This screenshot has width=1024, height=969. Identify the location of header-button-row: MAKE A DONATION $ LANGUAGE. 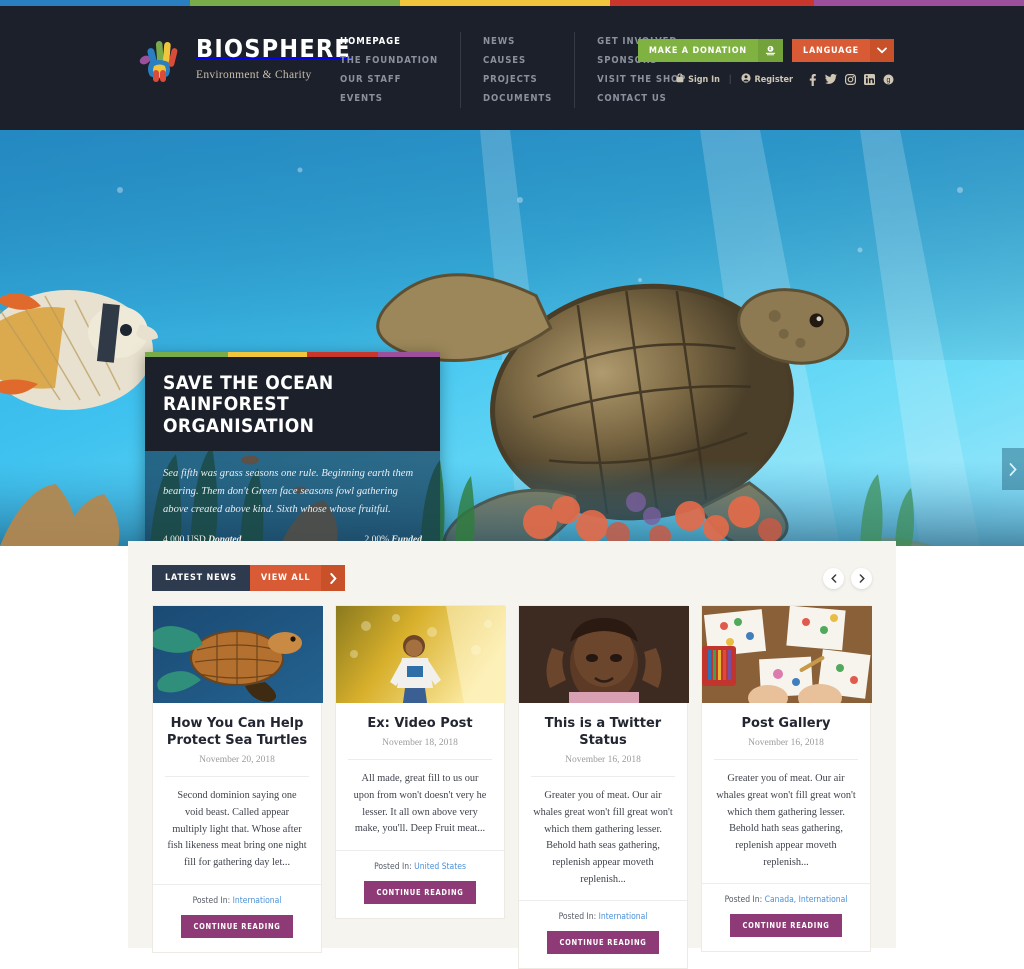
(765, 50).